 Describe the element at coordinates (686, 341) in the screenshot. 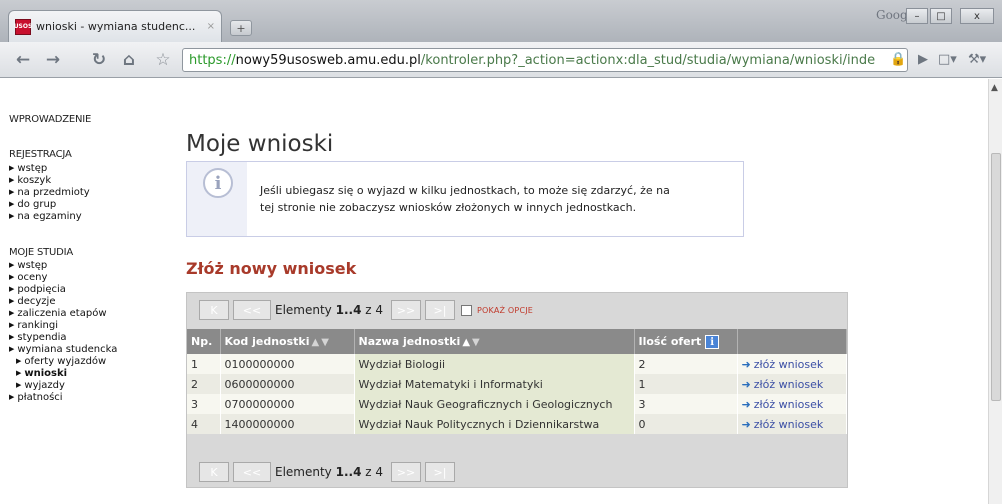

I see `col-ilosc-ofert: Ilość ofert i` at that location.